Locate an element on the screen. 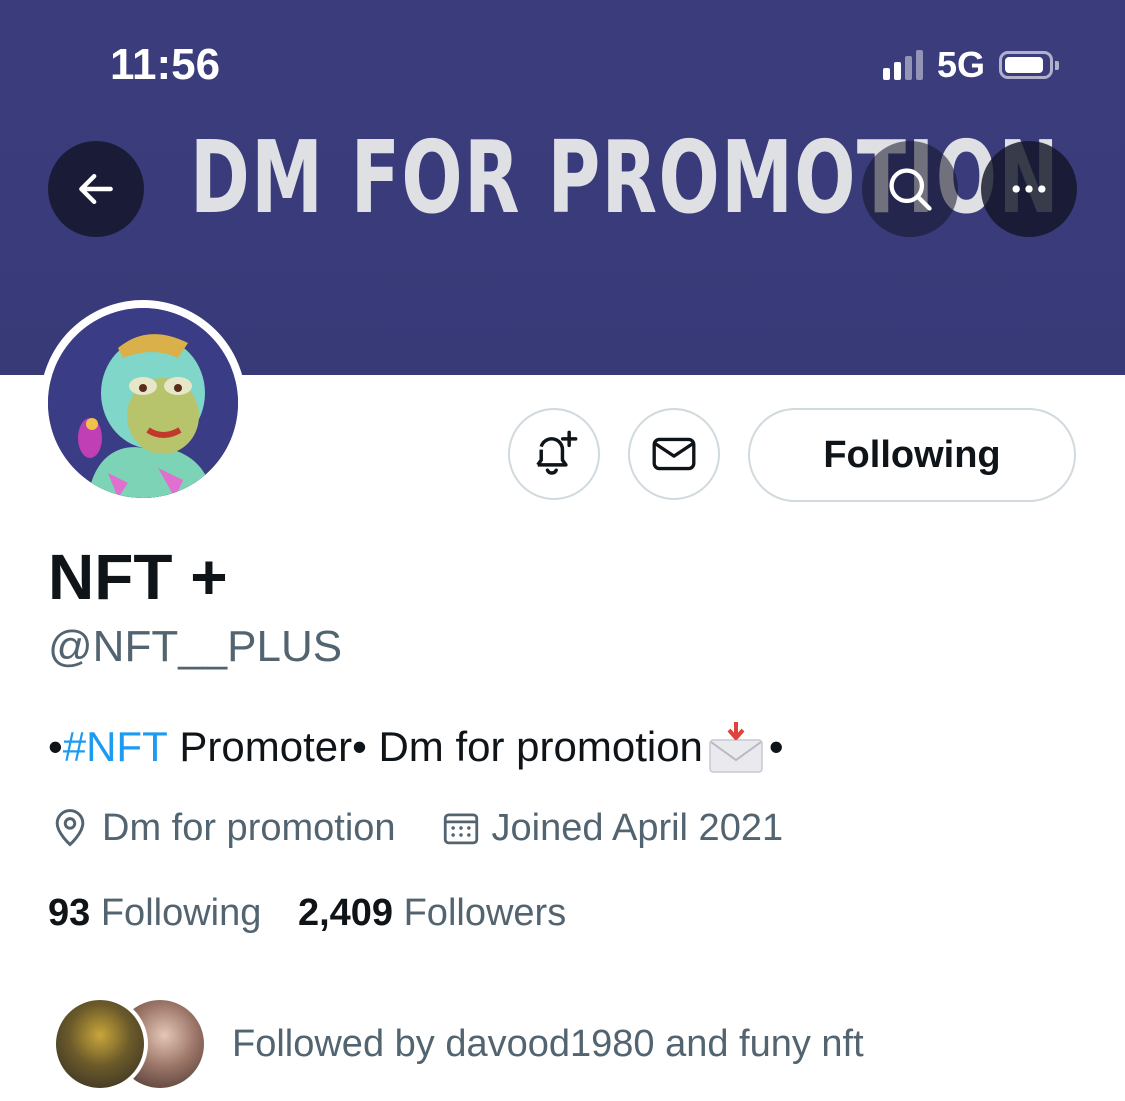  joined-text: Joined April 2021 is located at coordinates (637, 827).